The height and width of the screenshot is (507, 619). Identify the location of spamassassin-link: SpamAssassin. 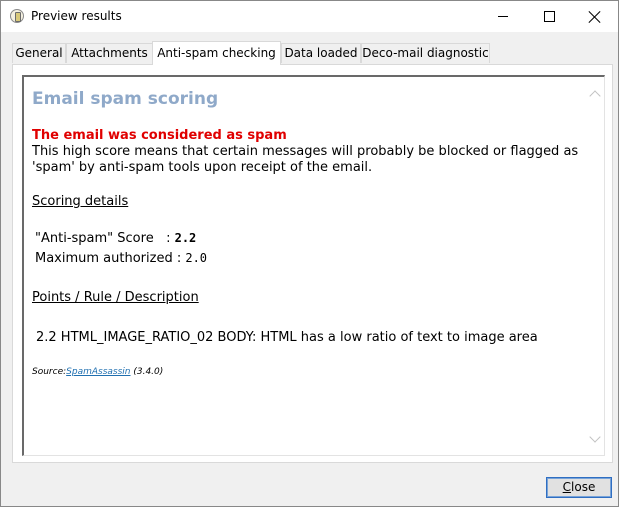
(98, 372).